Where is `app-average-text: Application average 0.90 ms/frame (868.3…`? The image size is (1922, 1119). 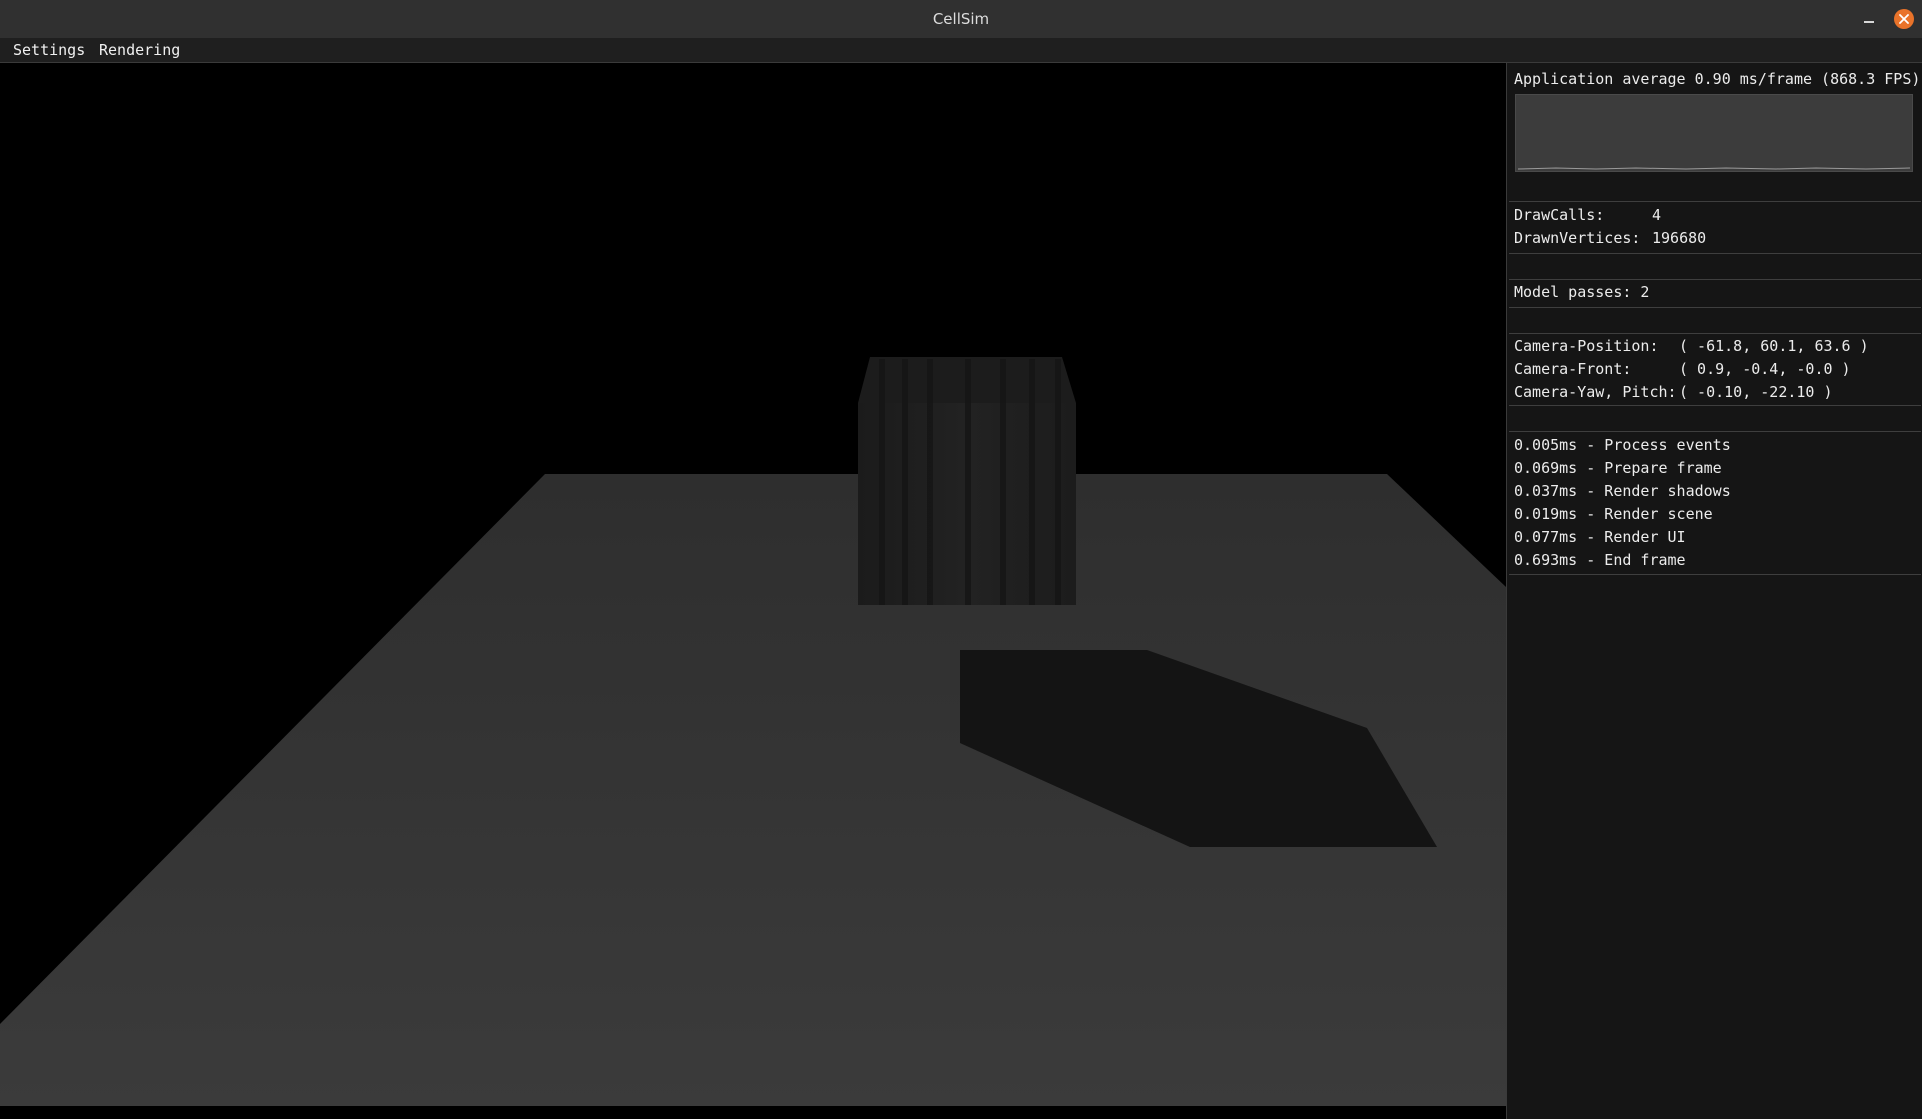 app-average-text: Application average 0.90 ms/frame (868.3… is located at coordinates (1717, 79).